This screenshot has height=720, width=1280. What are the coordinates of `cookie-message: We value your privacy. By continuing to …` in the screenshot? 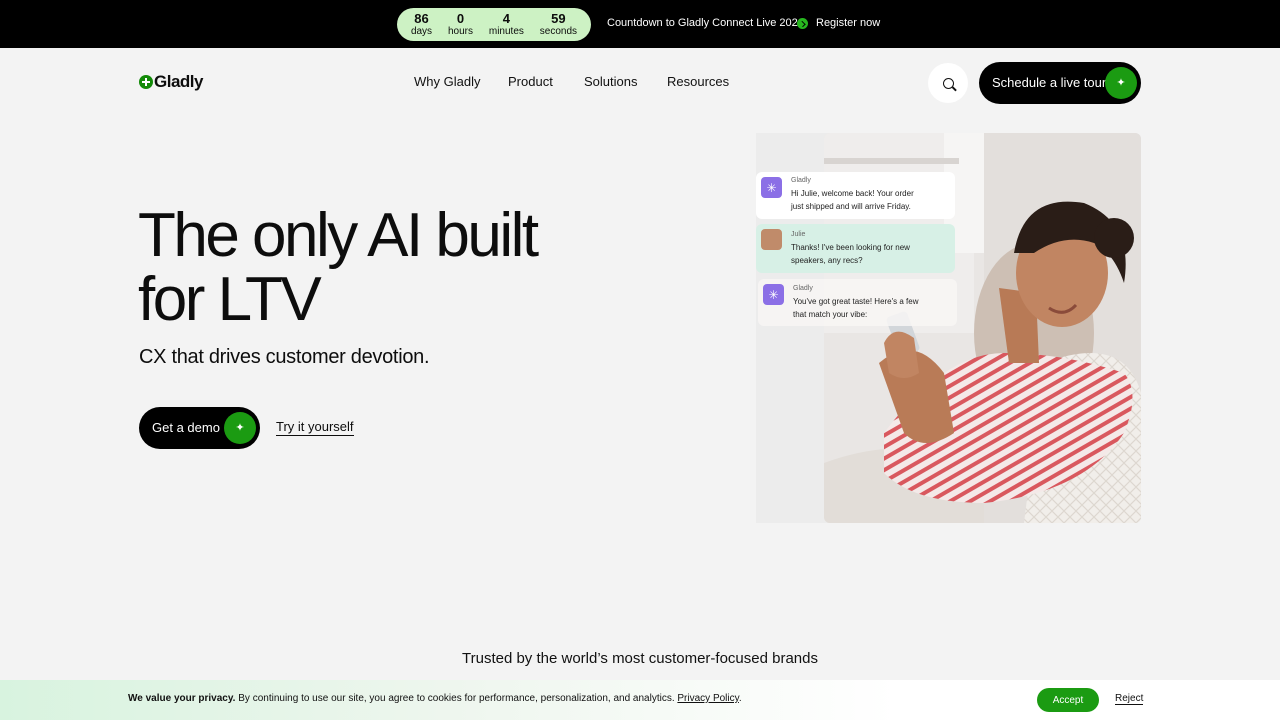 It's located at (435, 698).